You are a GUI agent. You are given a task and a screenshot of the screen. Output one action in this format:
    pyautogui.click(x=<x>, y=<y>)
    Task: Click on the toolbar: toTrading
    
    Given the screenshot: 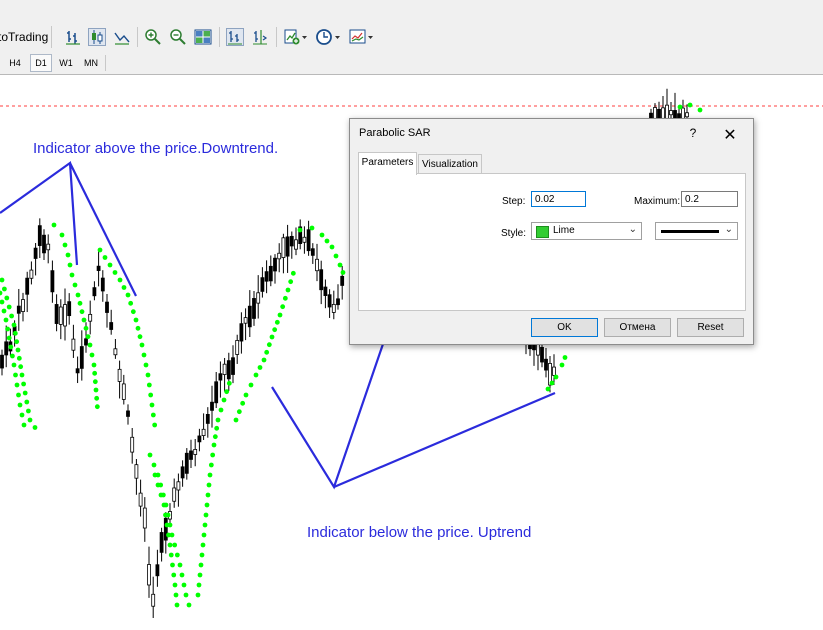 What is the action you would take?
    pyautogui.click(x=411, y=37)
    